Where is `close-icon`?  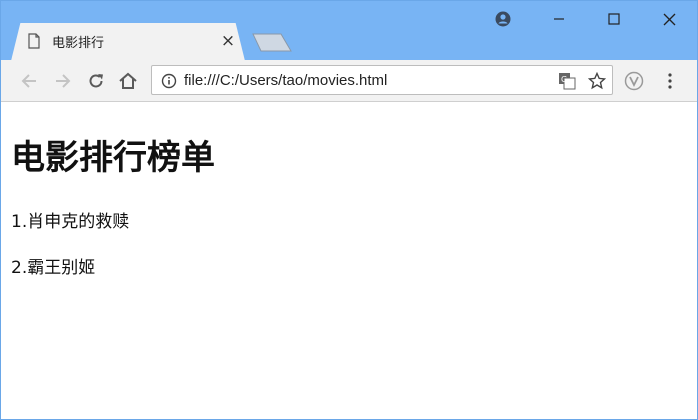 close-icon is located at coordinates (669, 19).